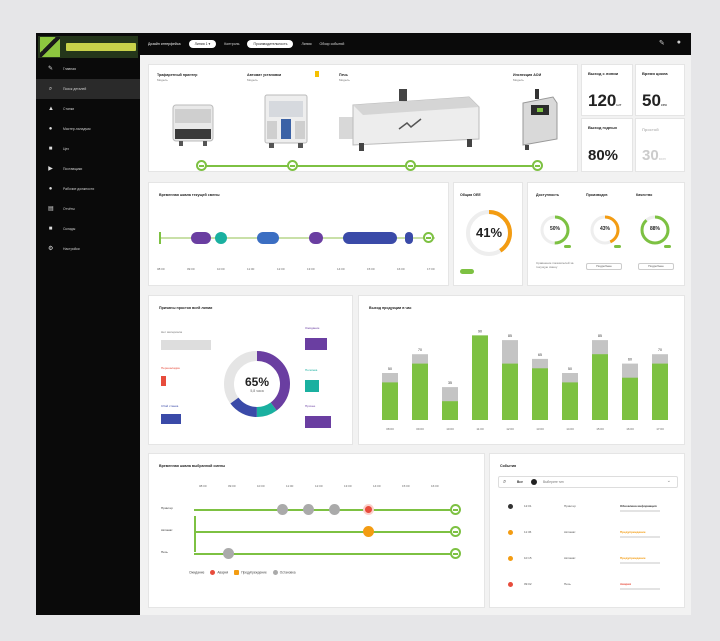 This screenshot has height=641, width=720. Describe the element at coordinates (101, 47) in the screenshot. I see `logo-wordmark` at that location.